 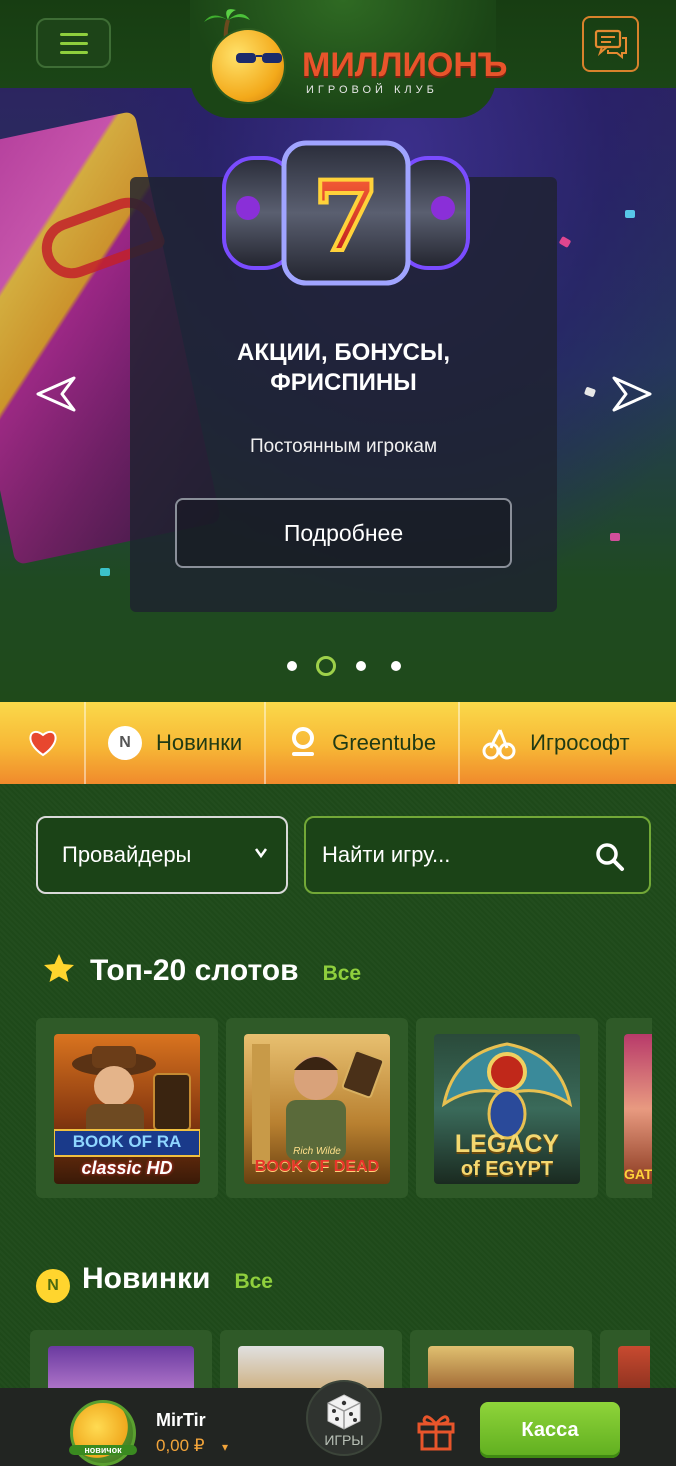 I want to click on game-title: BOOK OF RA, so click(x=127, y=1141).